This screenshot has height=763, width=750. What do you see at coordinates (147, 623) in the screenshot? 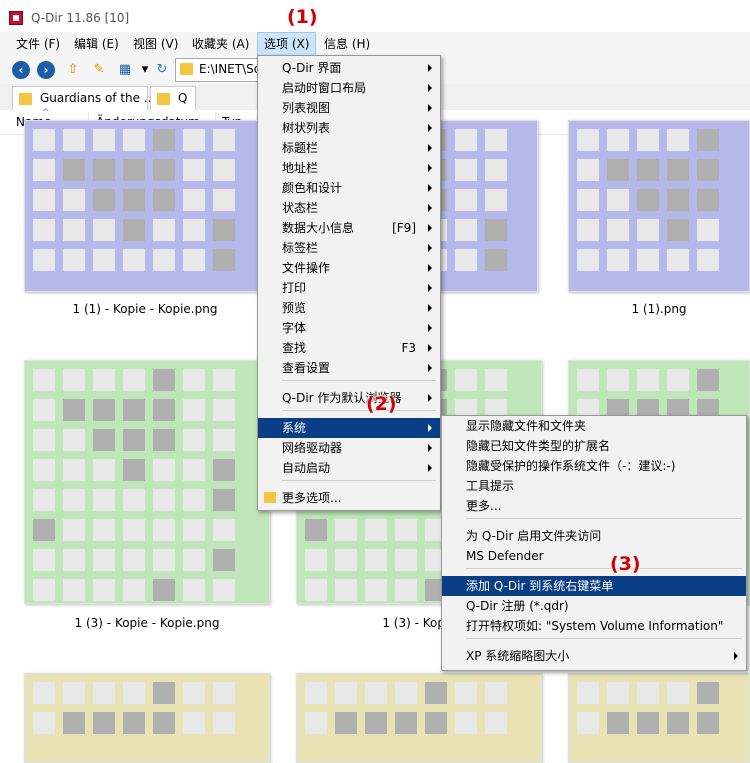
I see `thumbnail-caption: 1 (3) - Kopie - Kopie.png` at bounding box center [147, 623].